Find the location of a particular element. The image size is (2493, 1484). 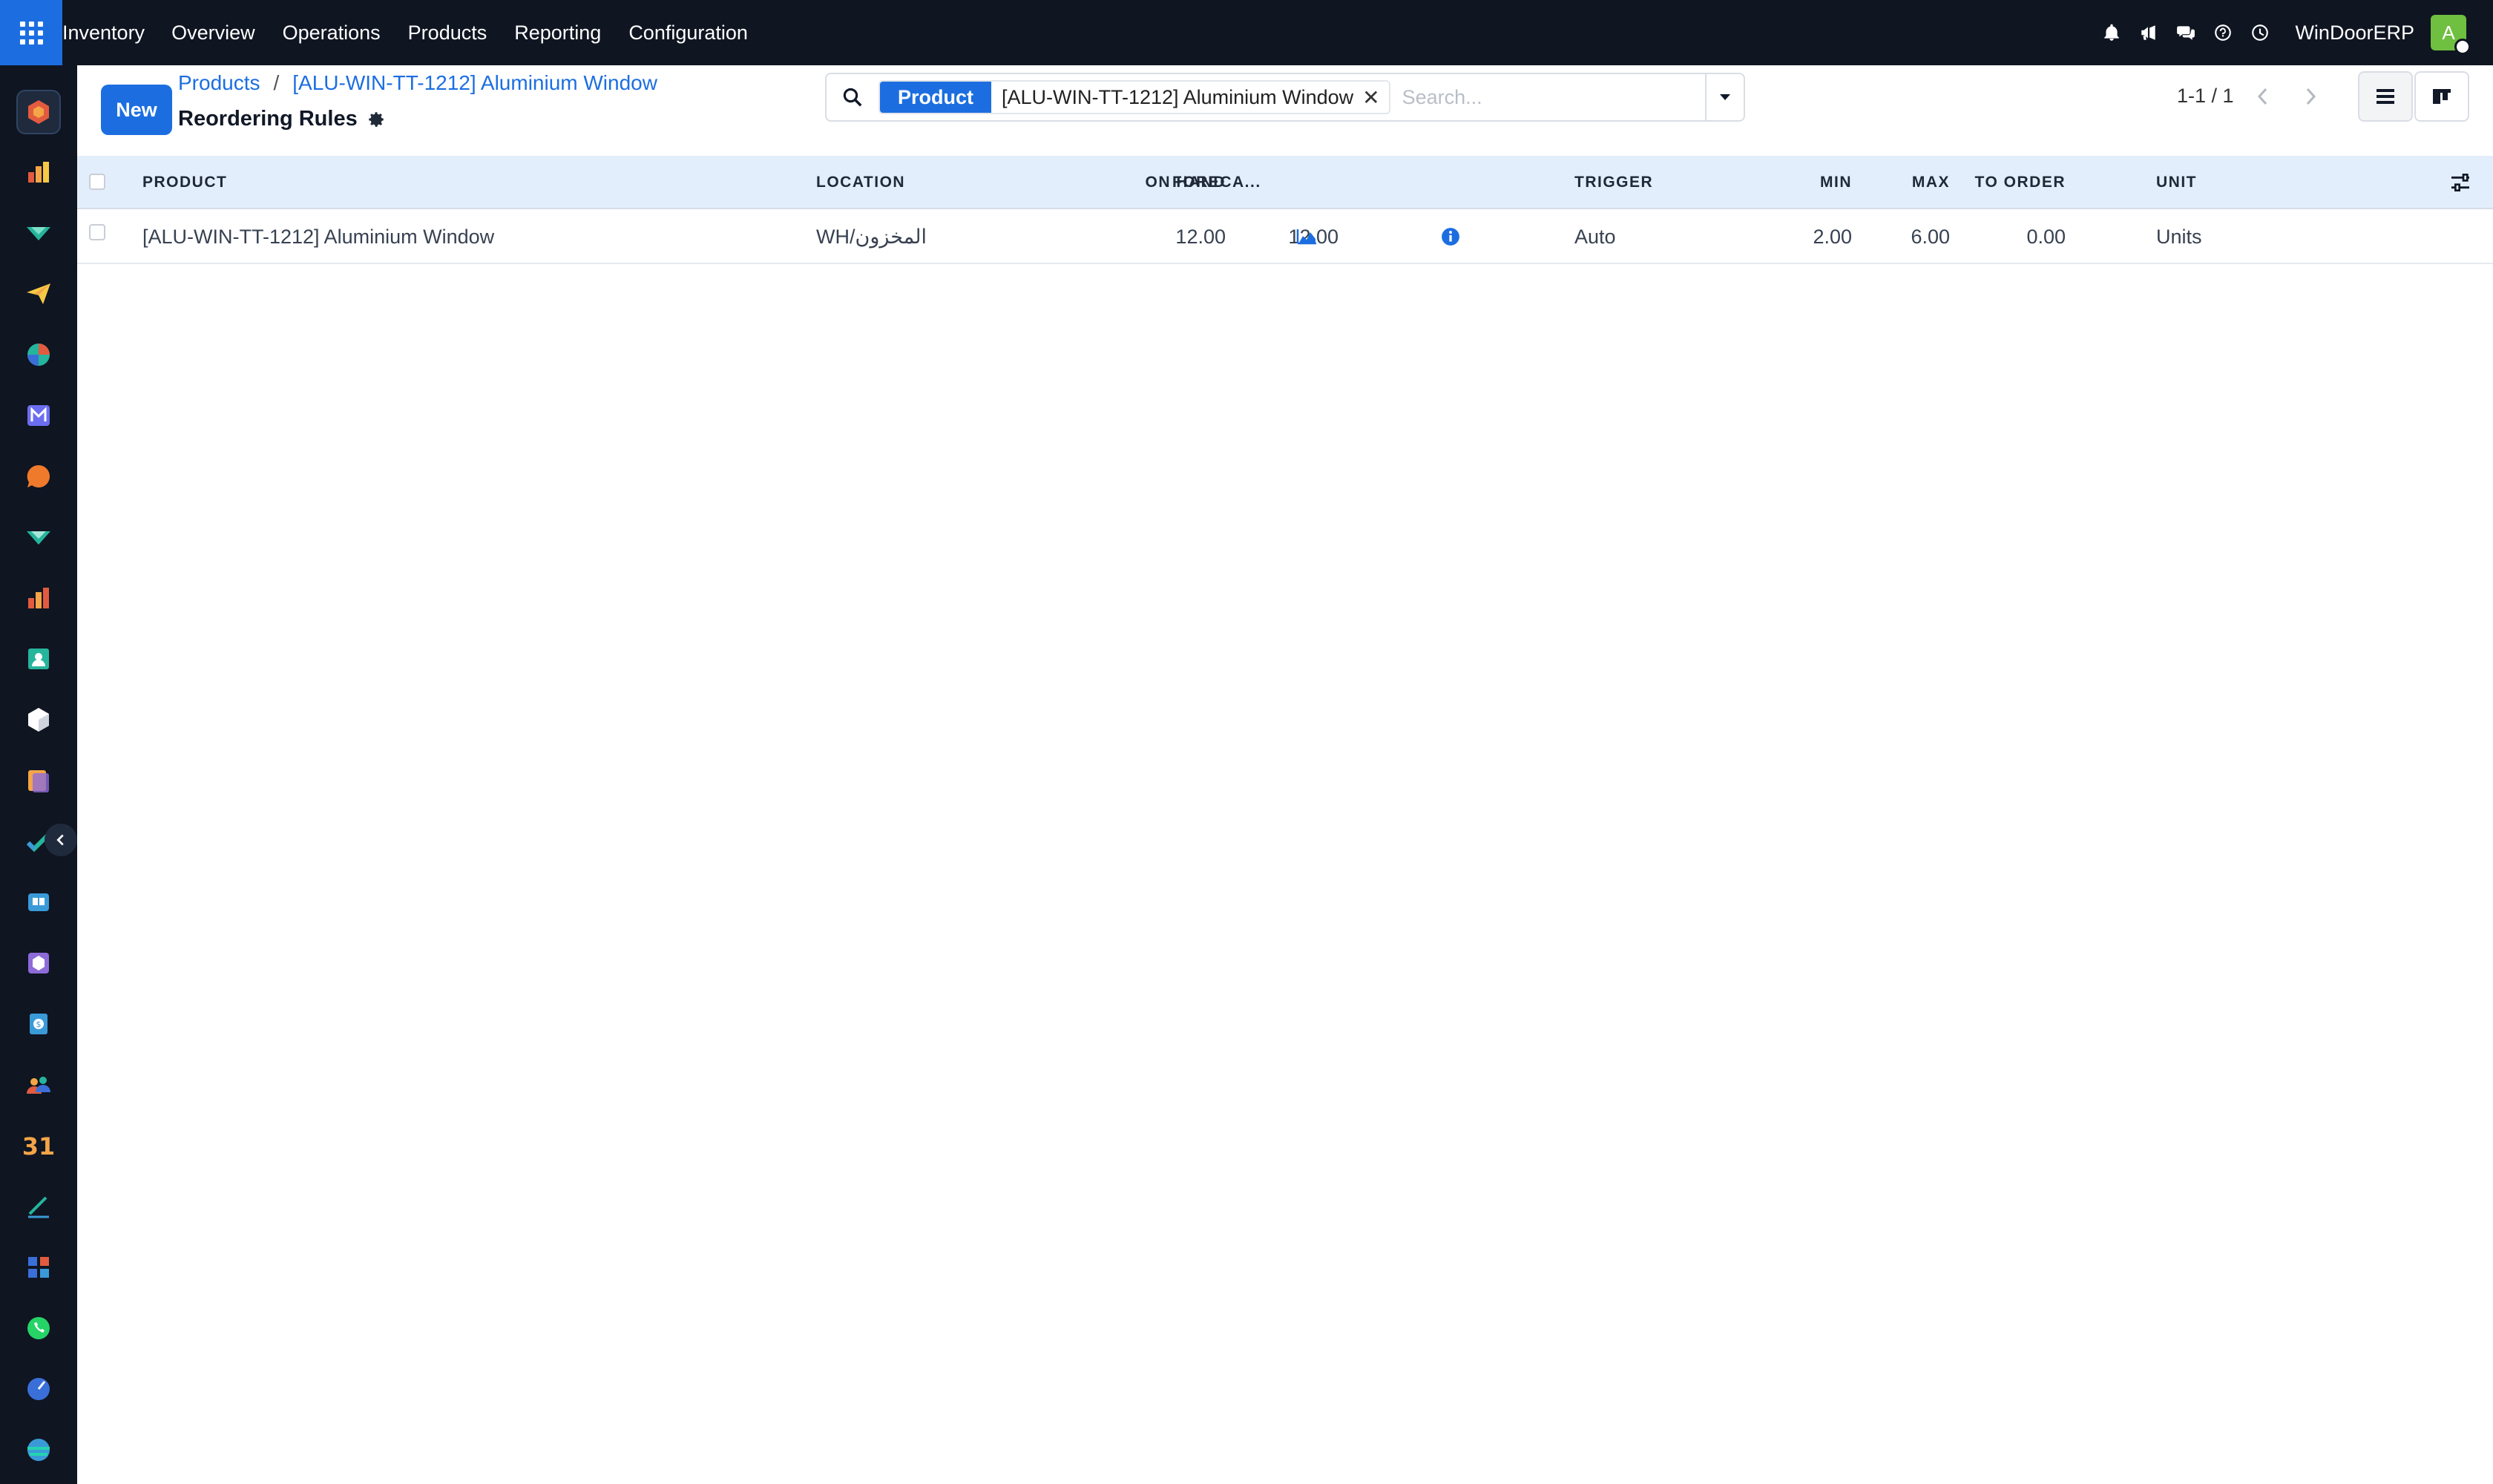

page-title: Reordering Rules is located at coordinates (282, 119).